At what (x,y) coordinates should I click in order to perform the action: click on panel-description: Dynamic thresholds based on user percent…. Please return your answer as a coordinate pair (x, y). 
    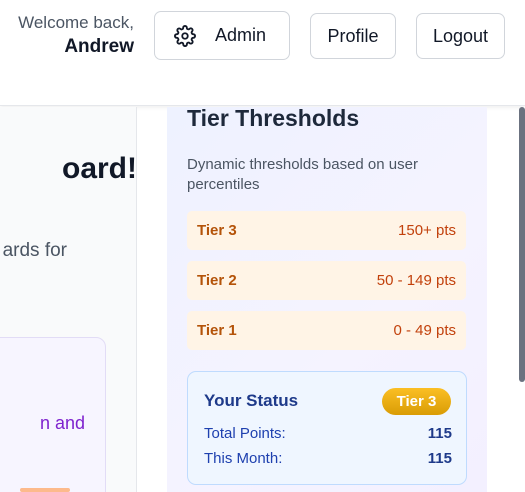
    Looking at the image, I should click on (302, 174).